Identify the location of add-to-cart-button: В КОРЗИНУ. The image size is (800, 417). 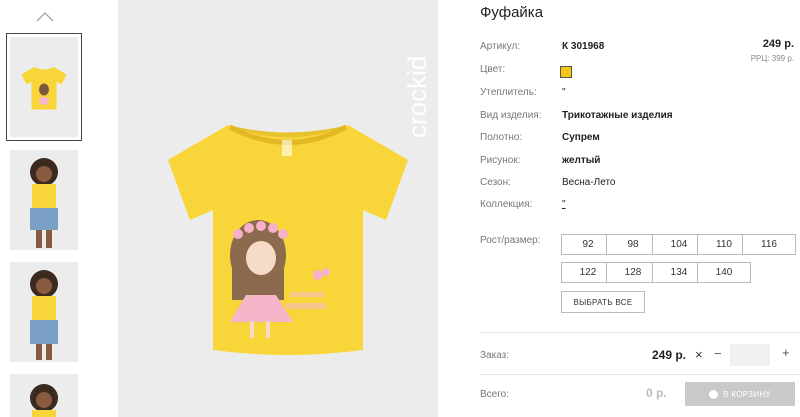
(740, 394).